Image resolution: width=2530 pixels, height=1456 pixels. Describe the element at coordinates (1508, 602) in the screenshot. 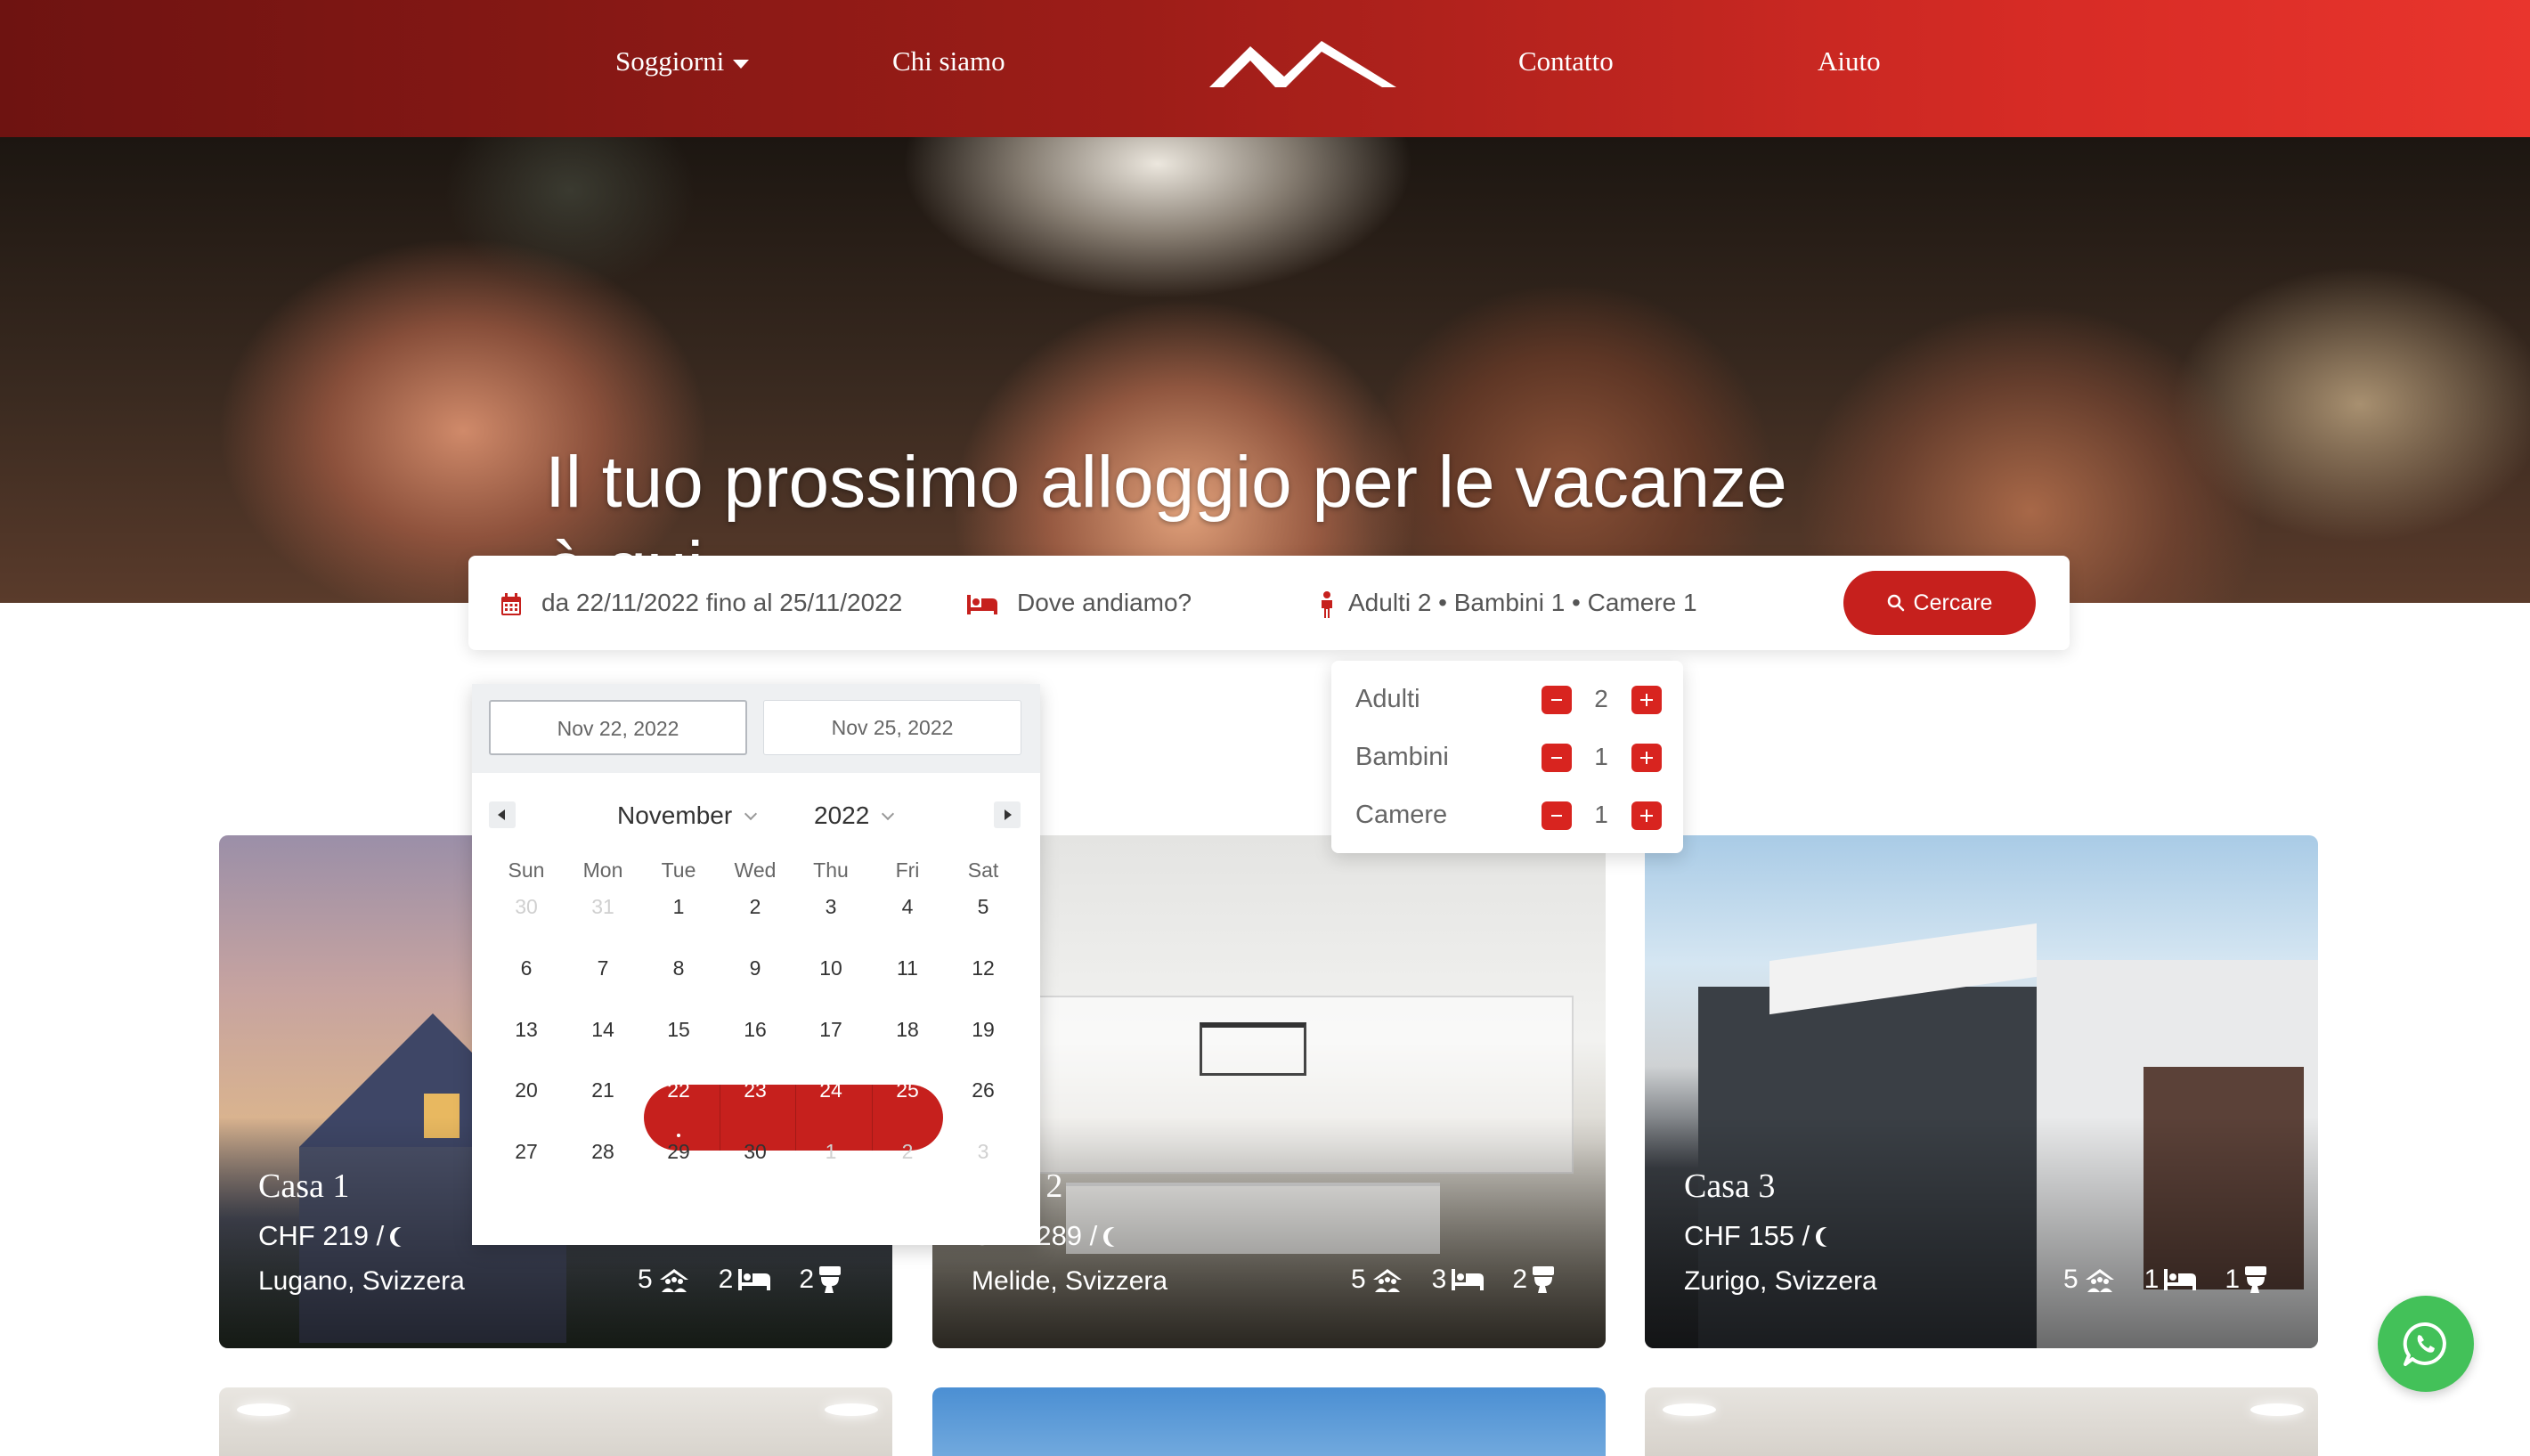

I see `guests-field: Adulti 2 • Bambini 1 • Camere 1` at that location.